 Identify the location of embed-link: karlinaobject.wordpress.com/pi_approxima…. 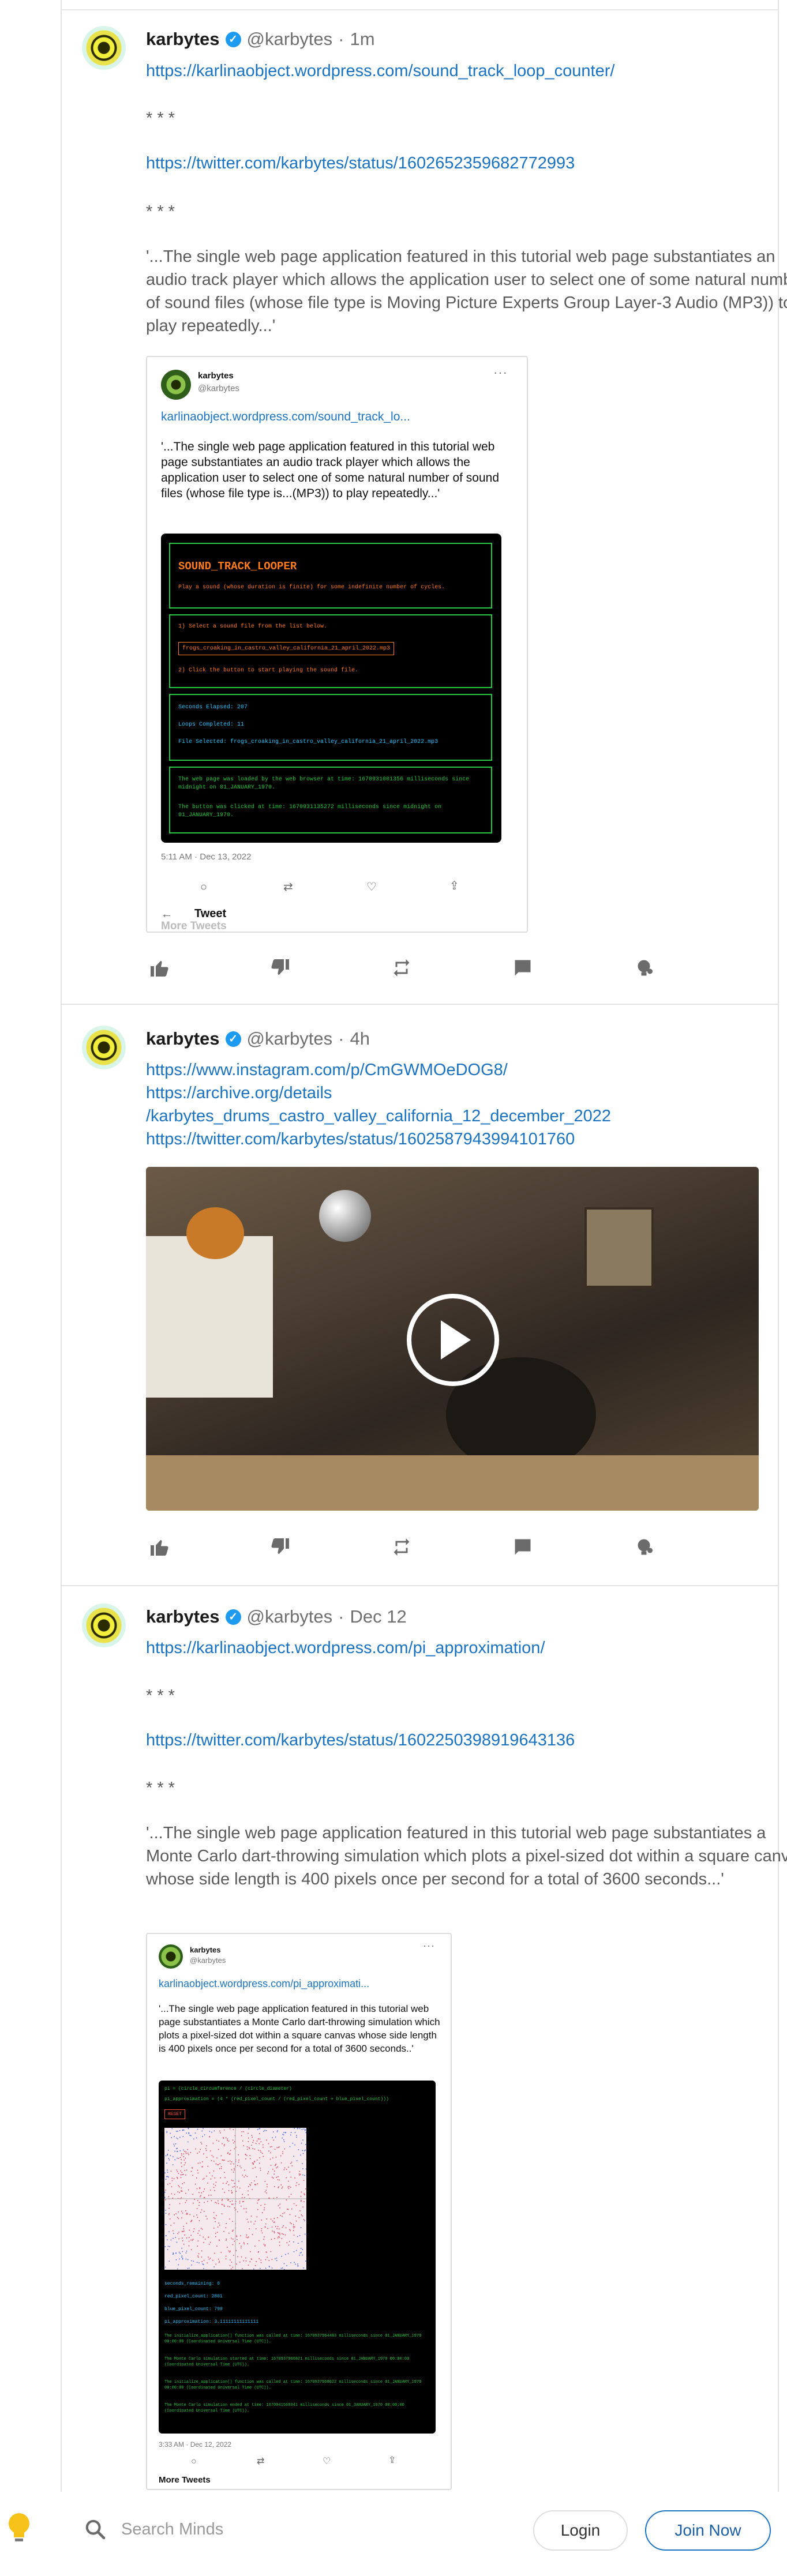
(264, 1984).